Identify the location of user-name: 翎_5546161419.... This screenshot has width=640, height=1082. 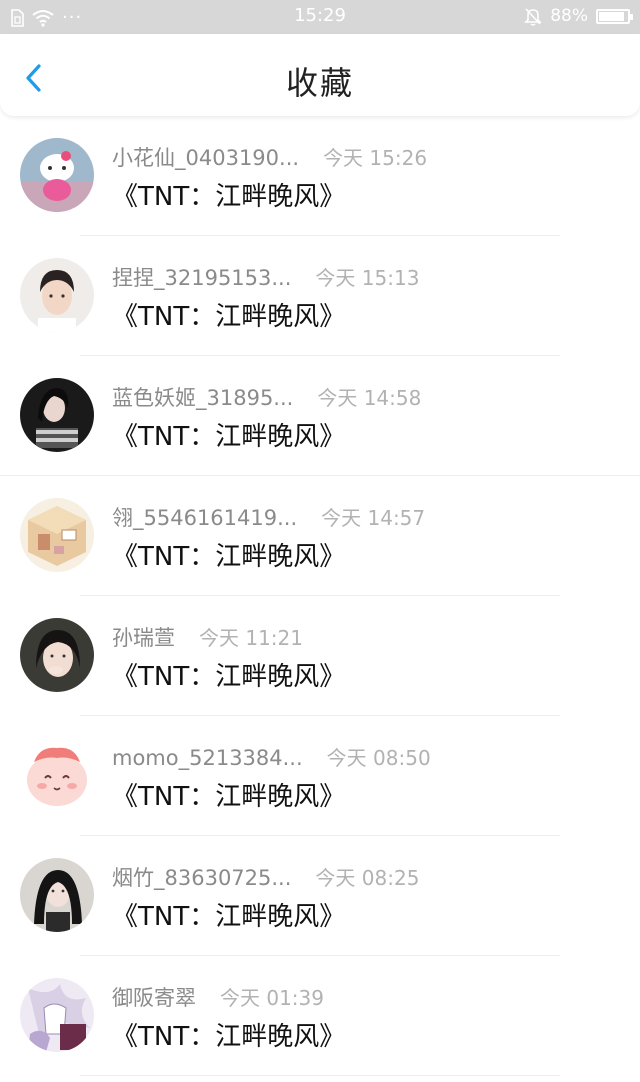
(204, 517).